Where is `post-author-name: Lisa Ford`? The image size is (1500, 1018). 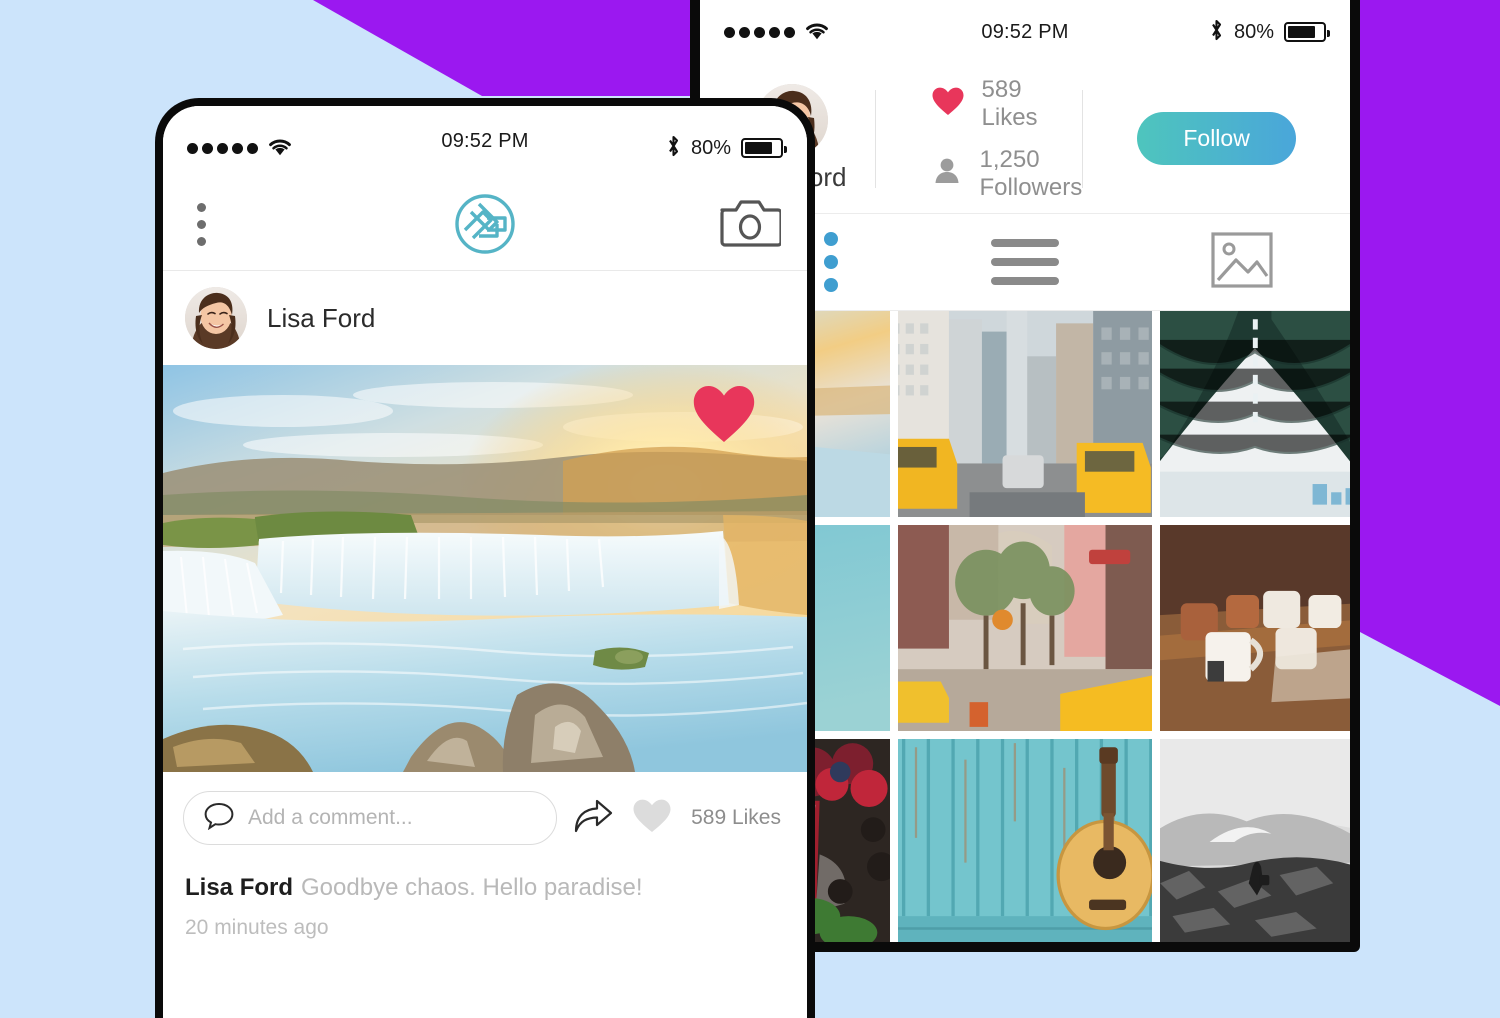
post-author-name: Lisa Ford is located at coordinates (321, 317).